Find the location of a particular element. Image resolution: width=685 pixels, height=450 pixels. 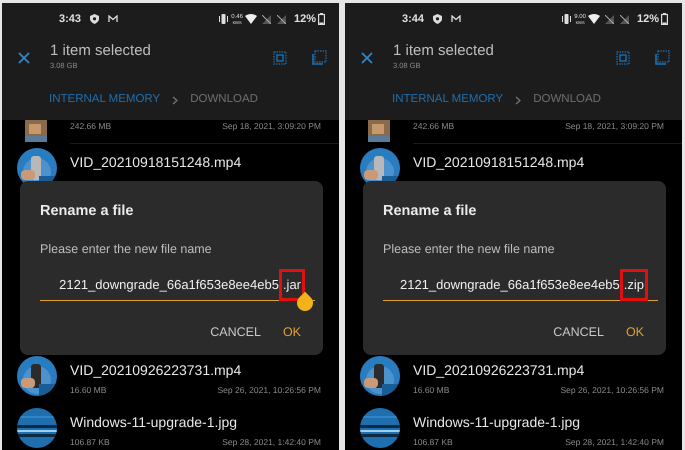

file-name-field: 2121_downgrade_66a1f653e8ee4eb5 .zip is located at coordinates (520, 285).